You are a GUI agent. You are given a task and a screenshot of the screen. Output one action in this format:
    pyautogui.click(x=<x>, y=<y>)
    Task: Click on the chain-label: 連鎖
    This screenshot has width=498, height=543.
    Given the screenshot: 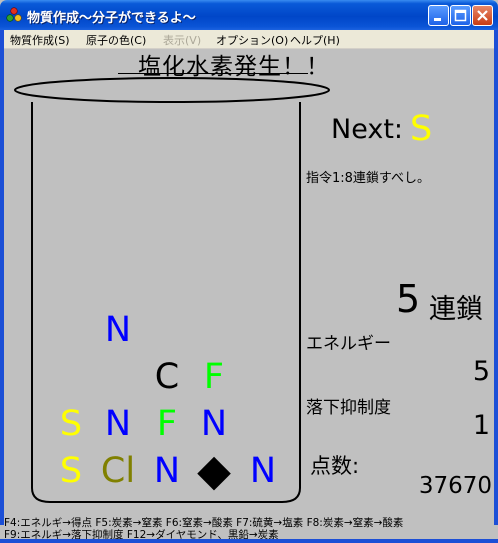 What is the action you would take?
    pyautogui.click(x=456, y=309)
    